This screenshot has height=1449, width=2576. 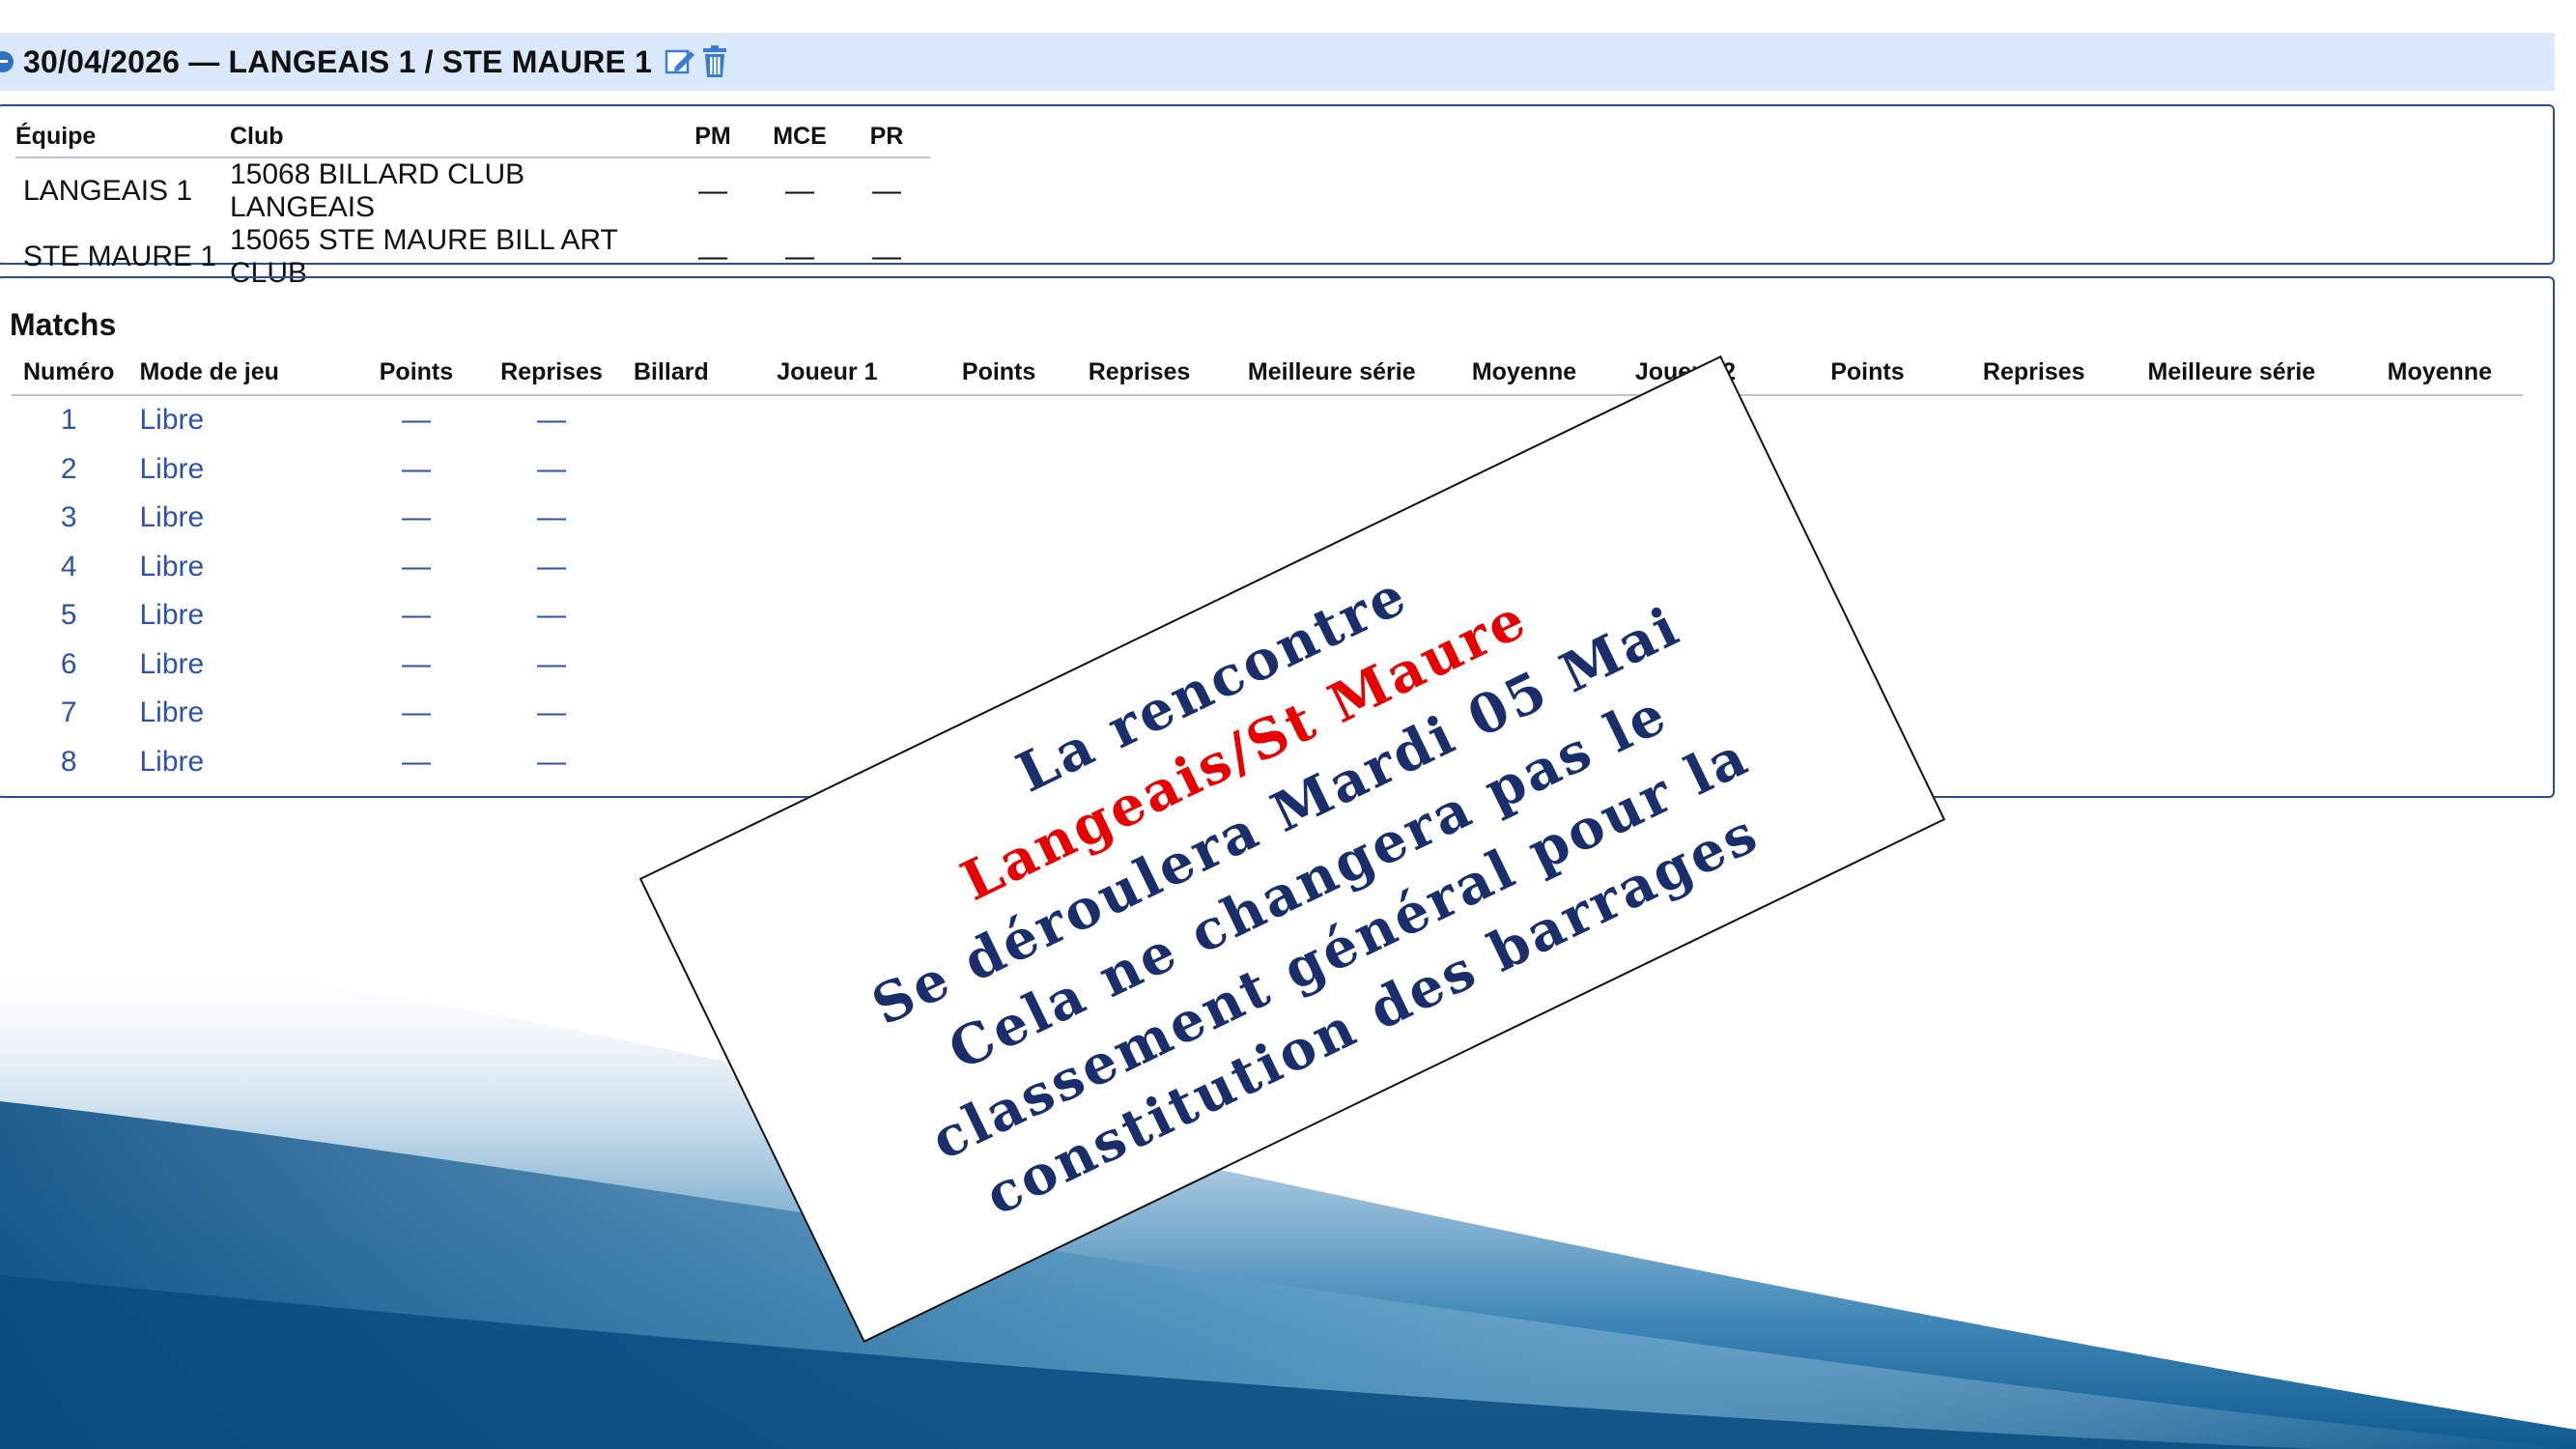 What do you see at coordinates (886, 139) in the screenshot?
I see `column-header-pr: PR` at bounding box center [886, 139].